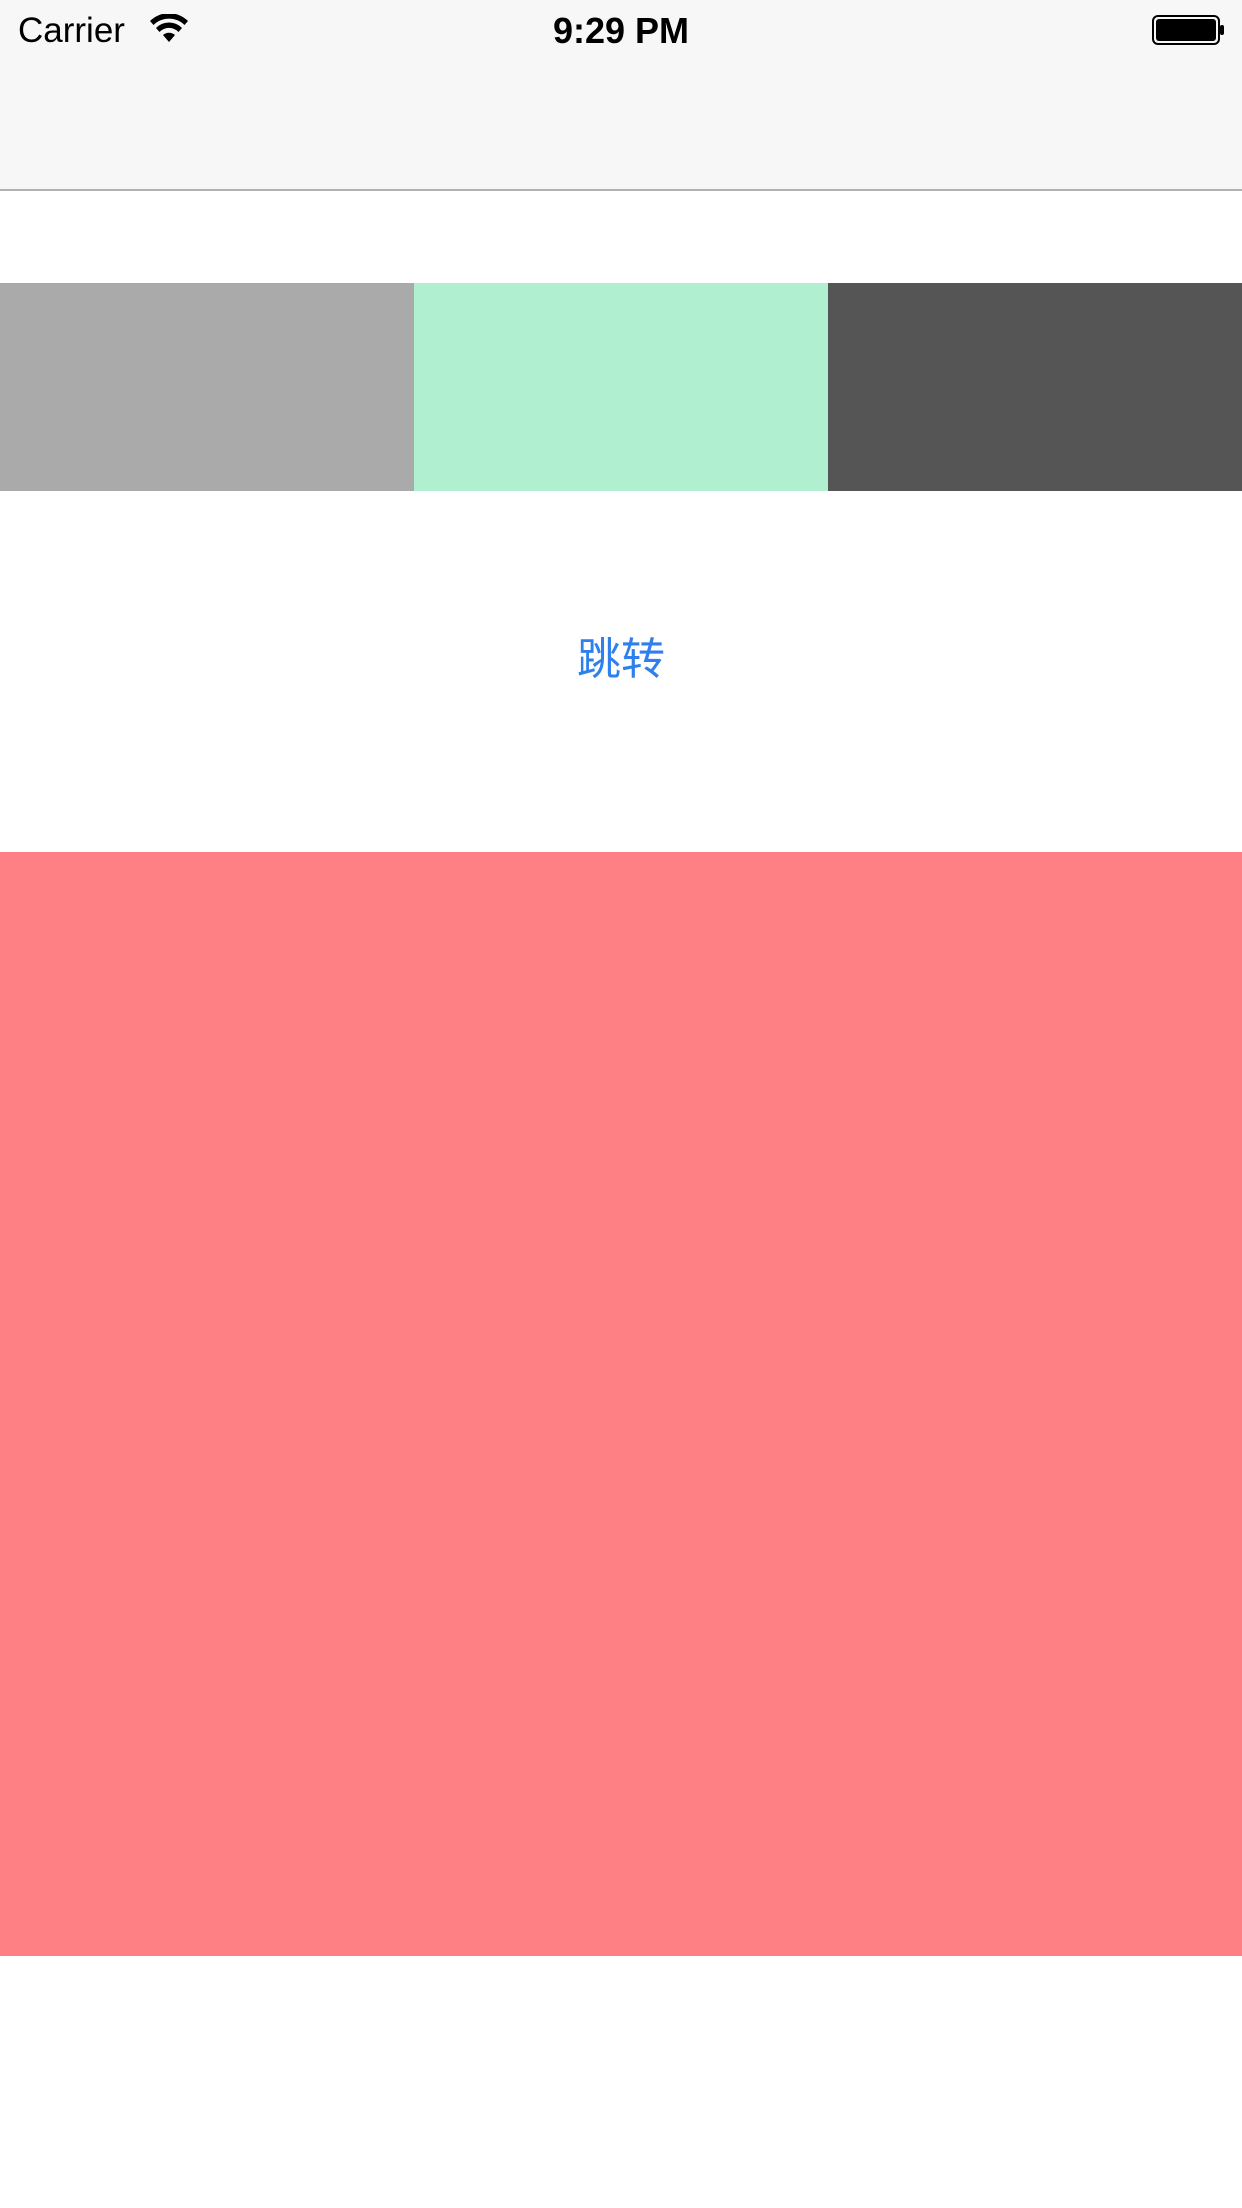 The width and height of the screenshot is (1242, 2208). What do you see at coordinates (1189, 30) in the screenshot?
I see `battery-icon` at bounding box center [1189, 30].